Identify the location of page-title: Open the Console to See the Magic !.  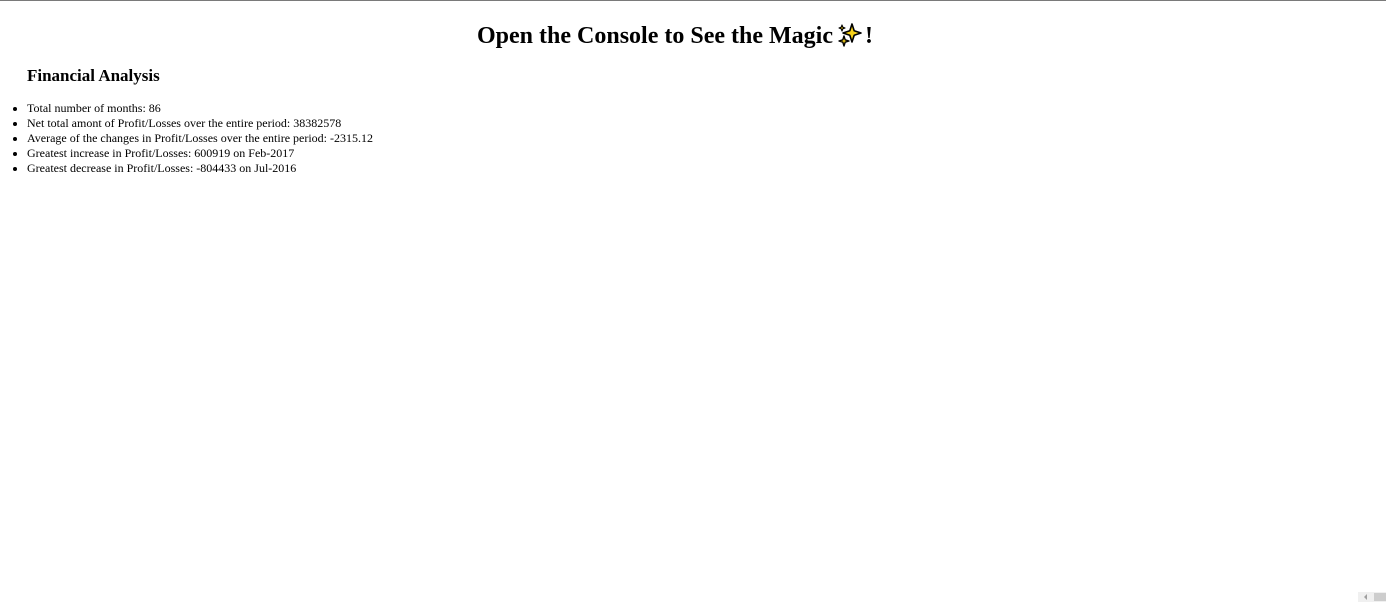
(675, 36).